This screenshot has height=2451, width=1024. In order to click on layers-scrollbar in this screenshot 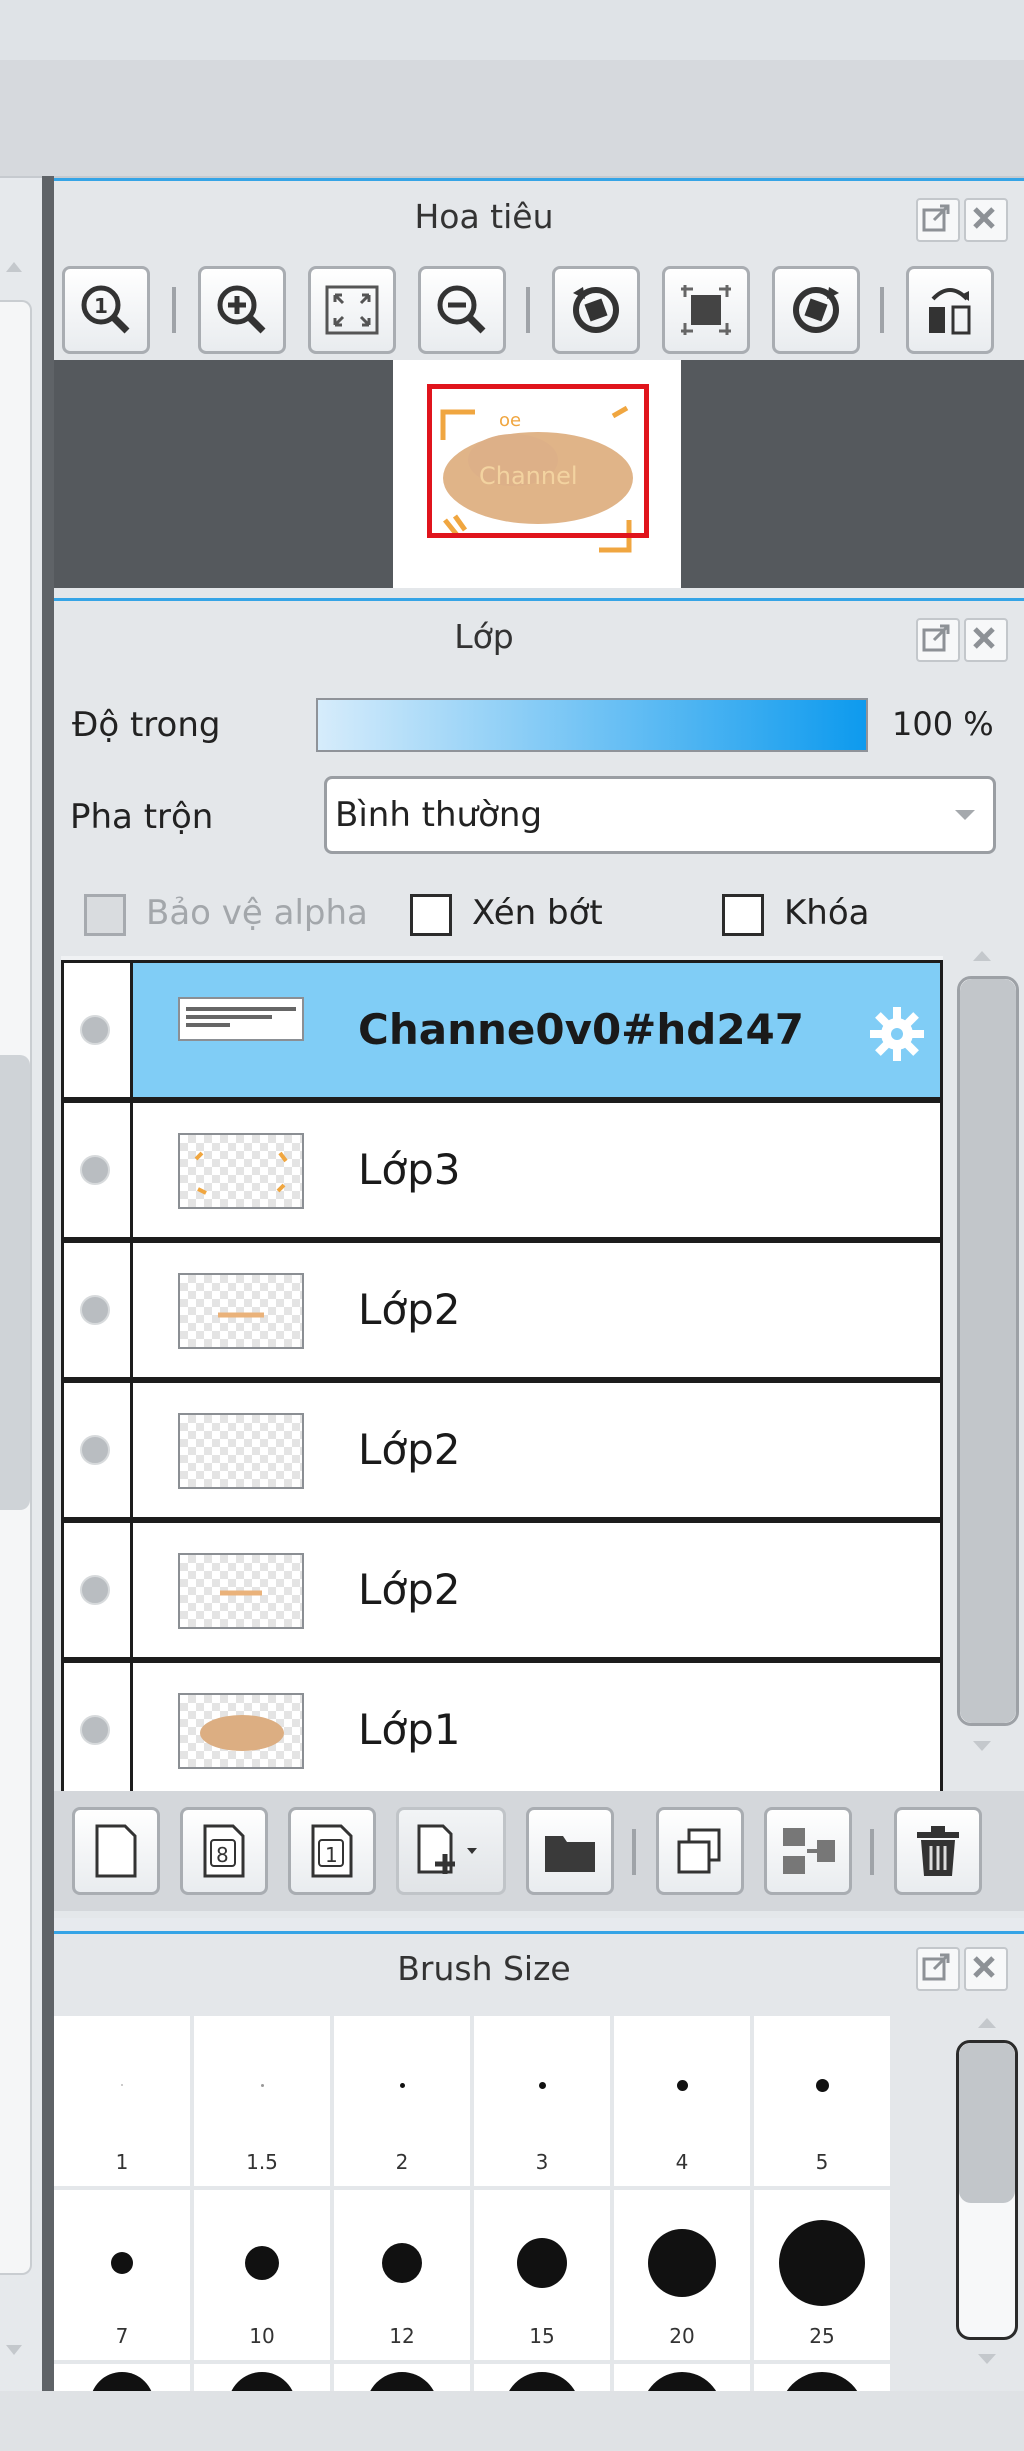, I will do `click(985, 1361)`.